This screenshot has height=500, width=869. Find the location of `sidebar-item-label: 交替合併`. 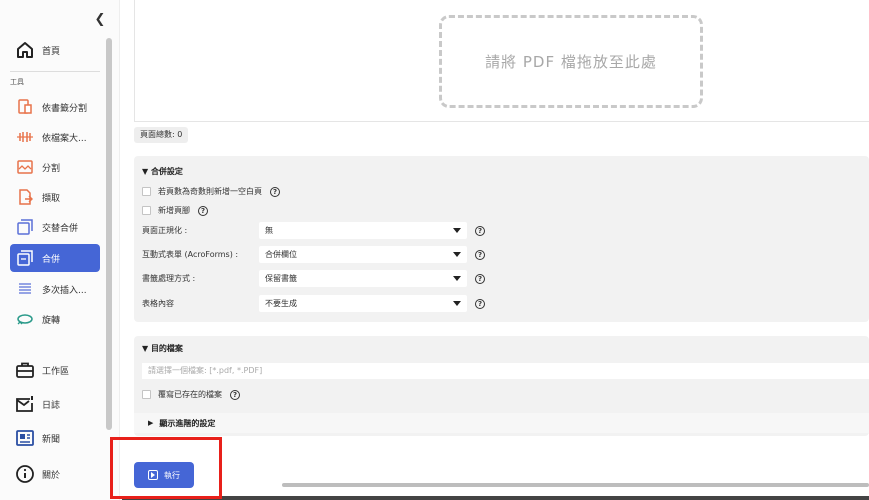

sidebar-item-label: 交替合併 is located at coordinates (60, 228).